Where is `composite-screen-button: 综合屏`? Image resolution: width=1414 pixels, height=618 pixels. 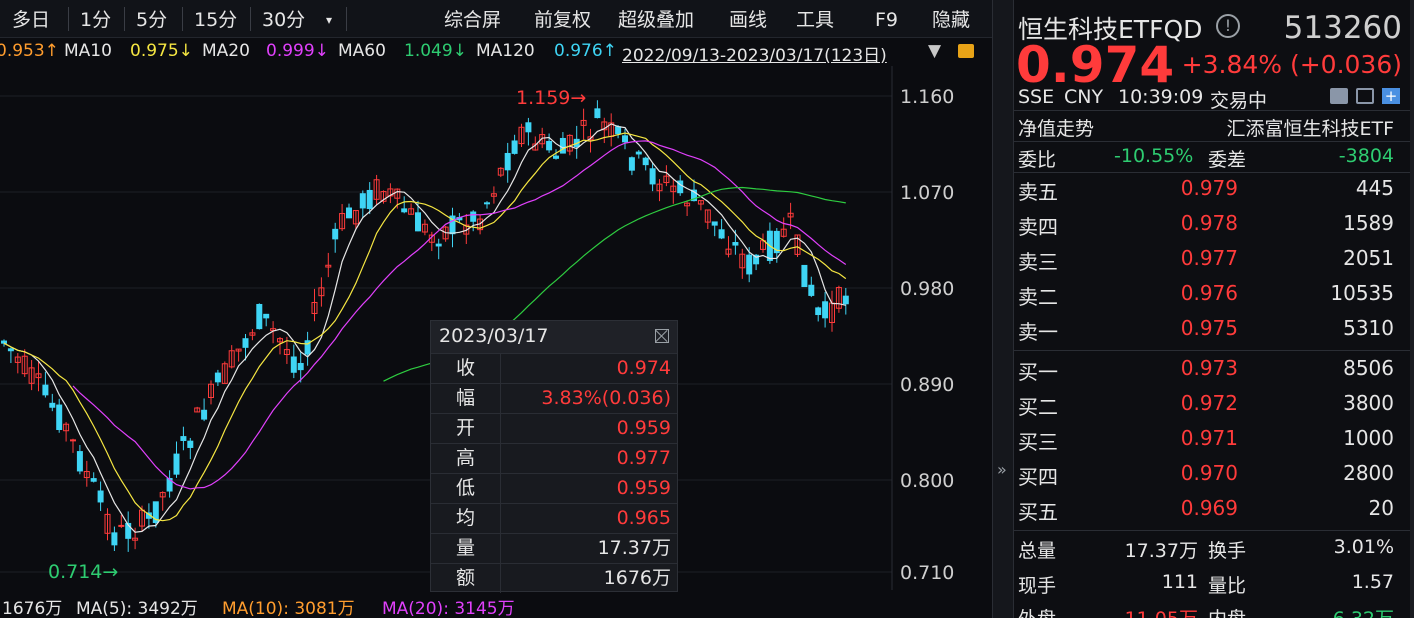
composite-screen-button: 综合屏 is located at coordinates (472, 20).